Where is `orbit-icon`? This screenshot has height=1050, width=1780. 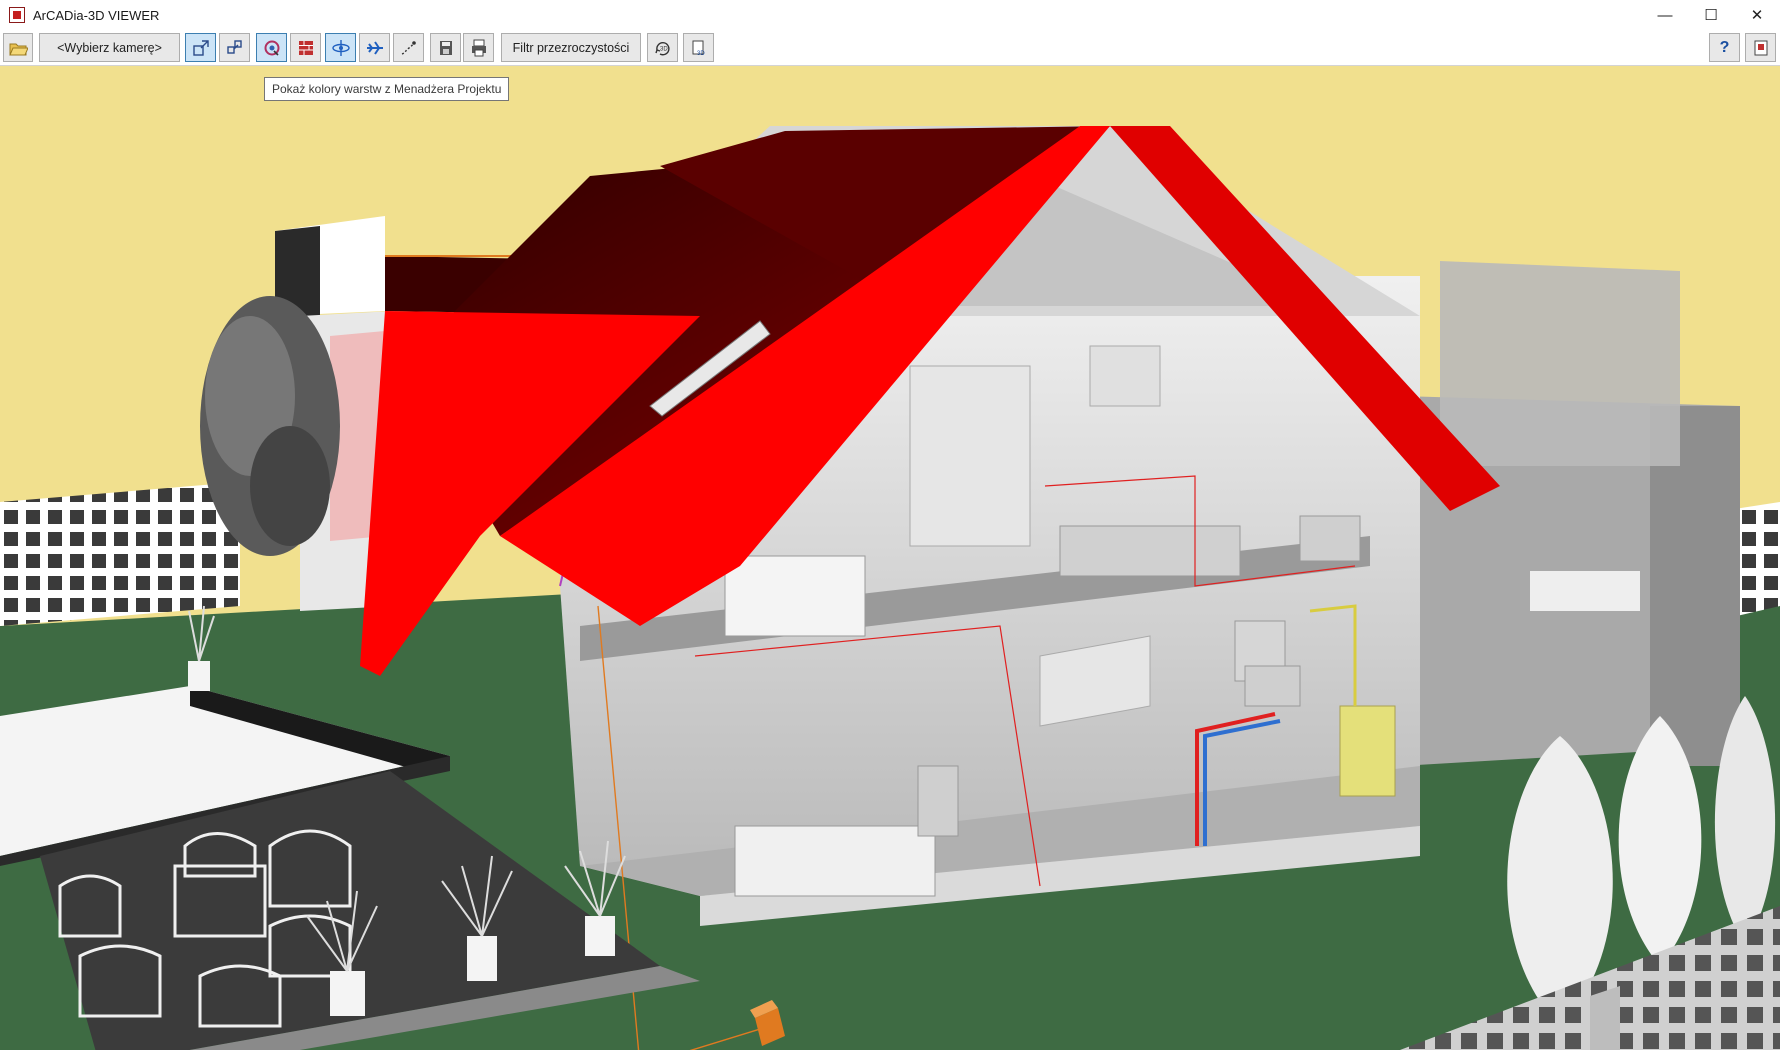
orbit-icon is located at coordinates (340, 47).